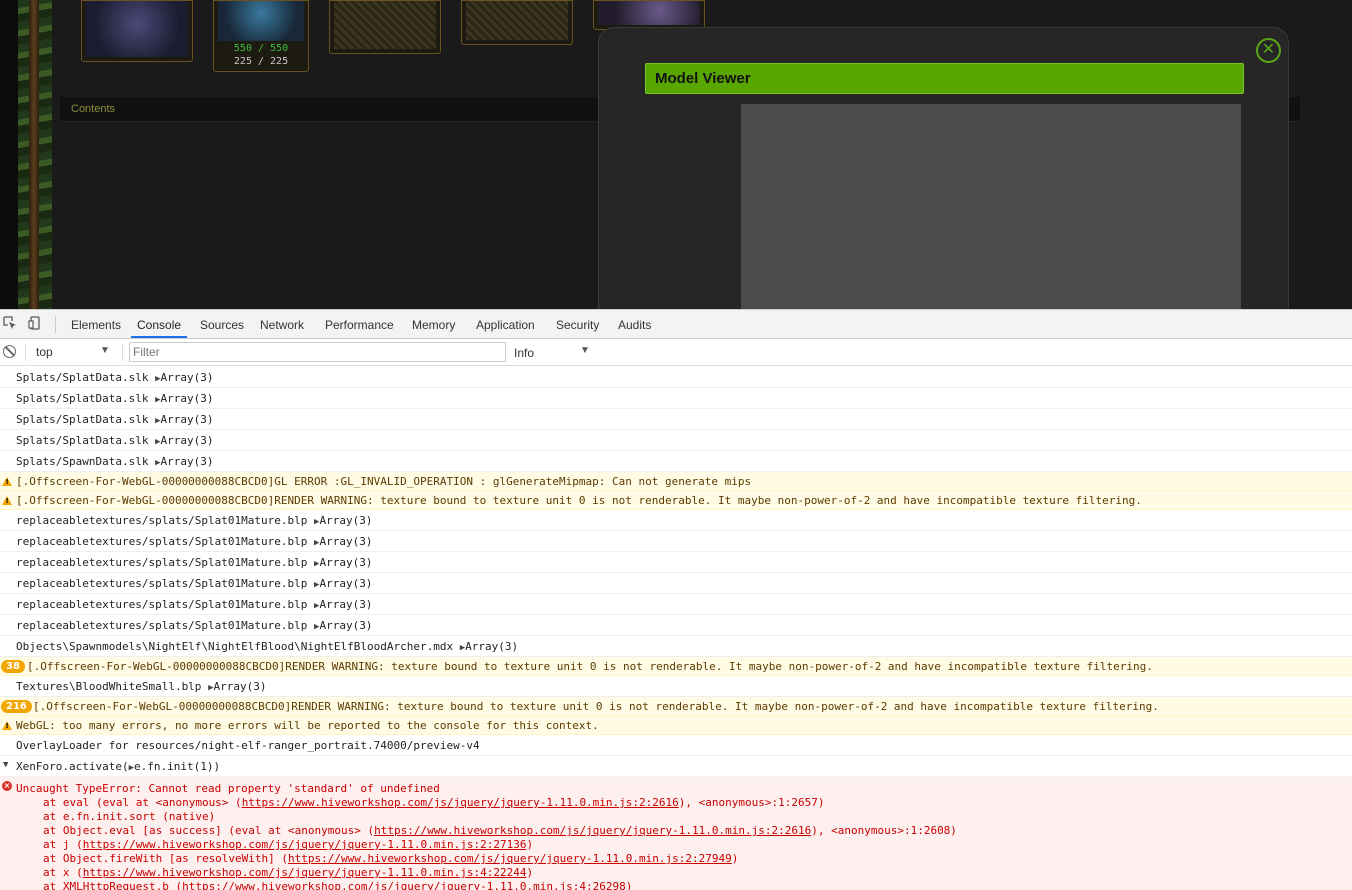 The width and height of the screenshot is (1352, 890). Describe the element at coordinates (113, 885) in the screenshot. I see `stack-frame-text: at XMLHttpRequest.b (` at that location.